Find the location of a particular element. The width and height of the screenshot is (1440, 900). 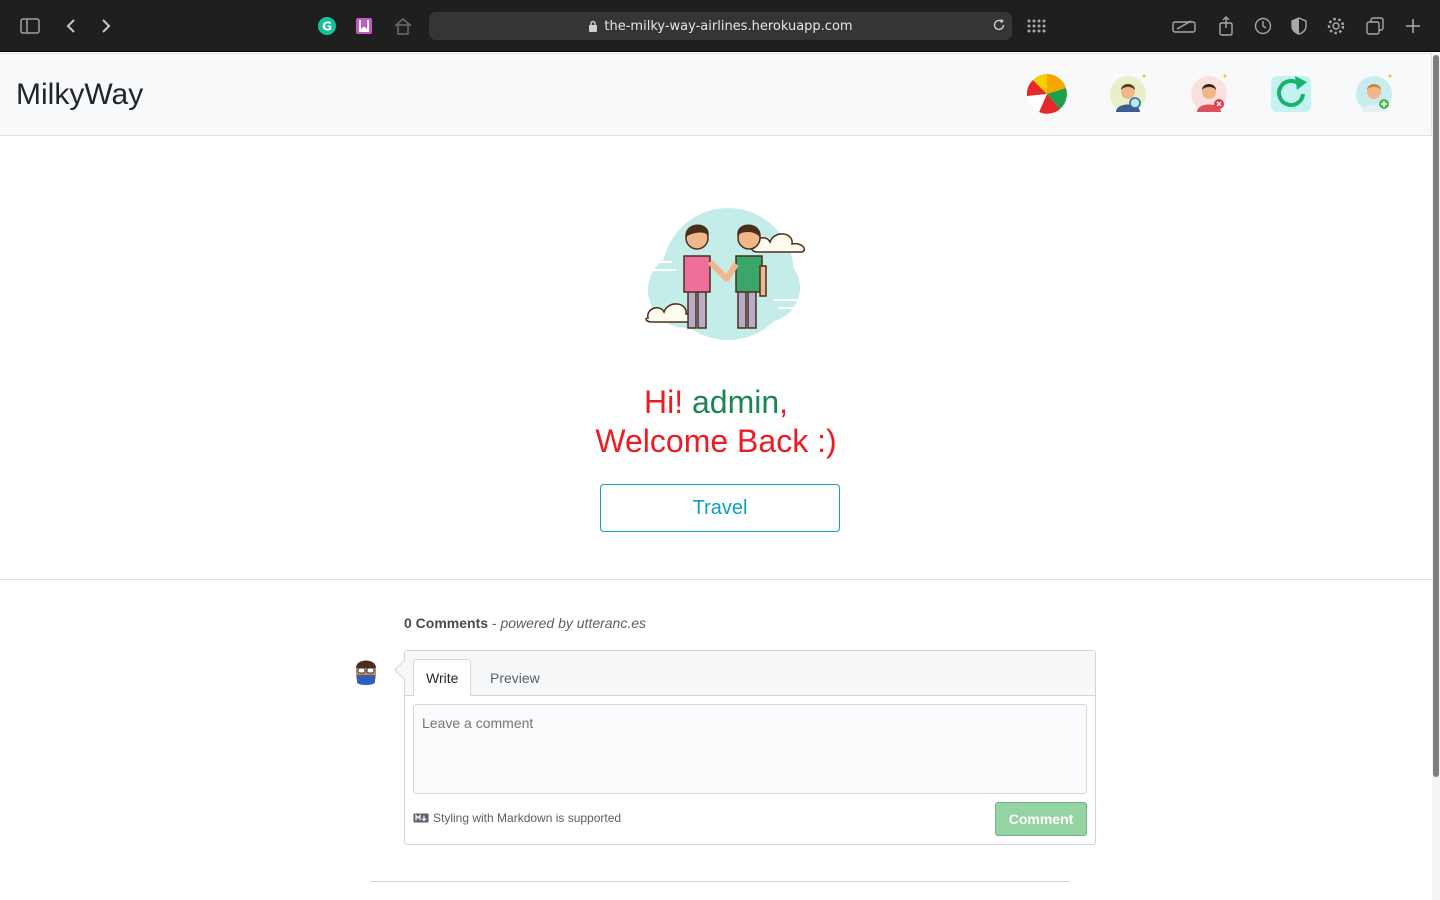

back-icon is located at coordinates (71, 26).